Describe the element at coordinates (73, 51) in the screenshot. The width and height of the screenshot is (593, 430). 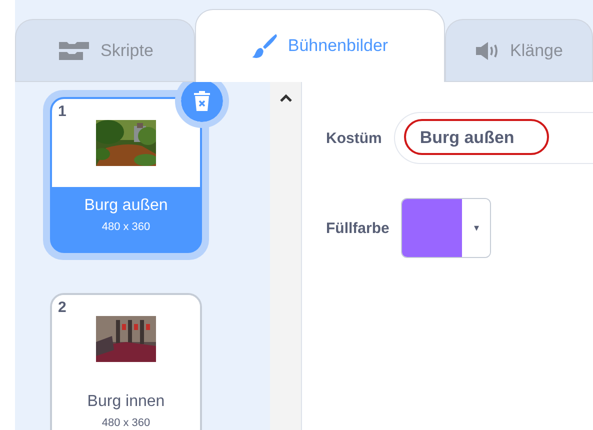
I see `blocks-icon` at that location.